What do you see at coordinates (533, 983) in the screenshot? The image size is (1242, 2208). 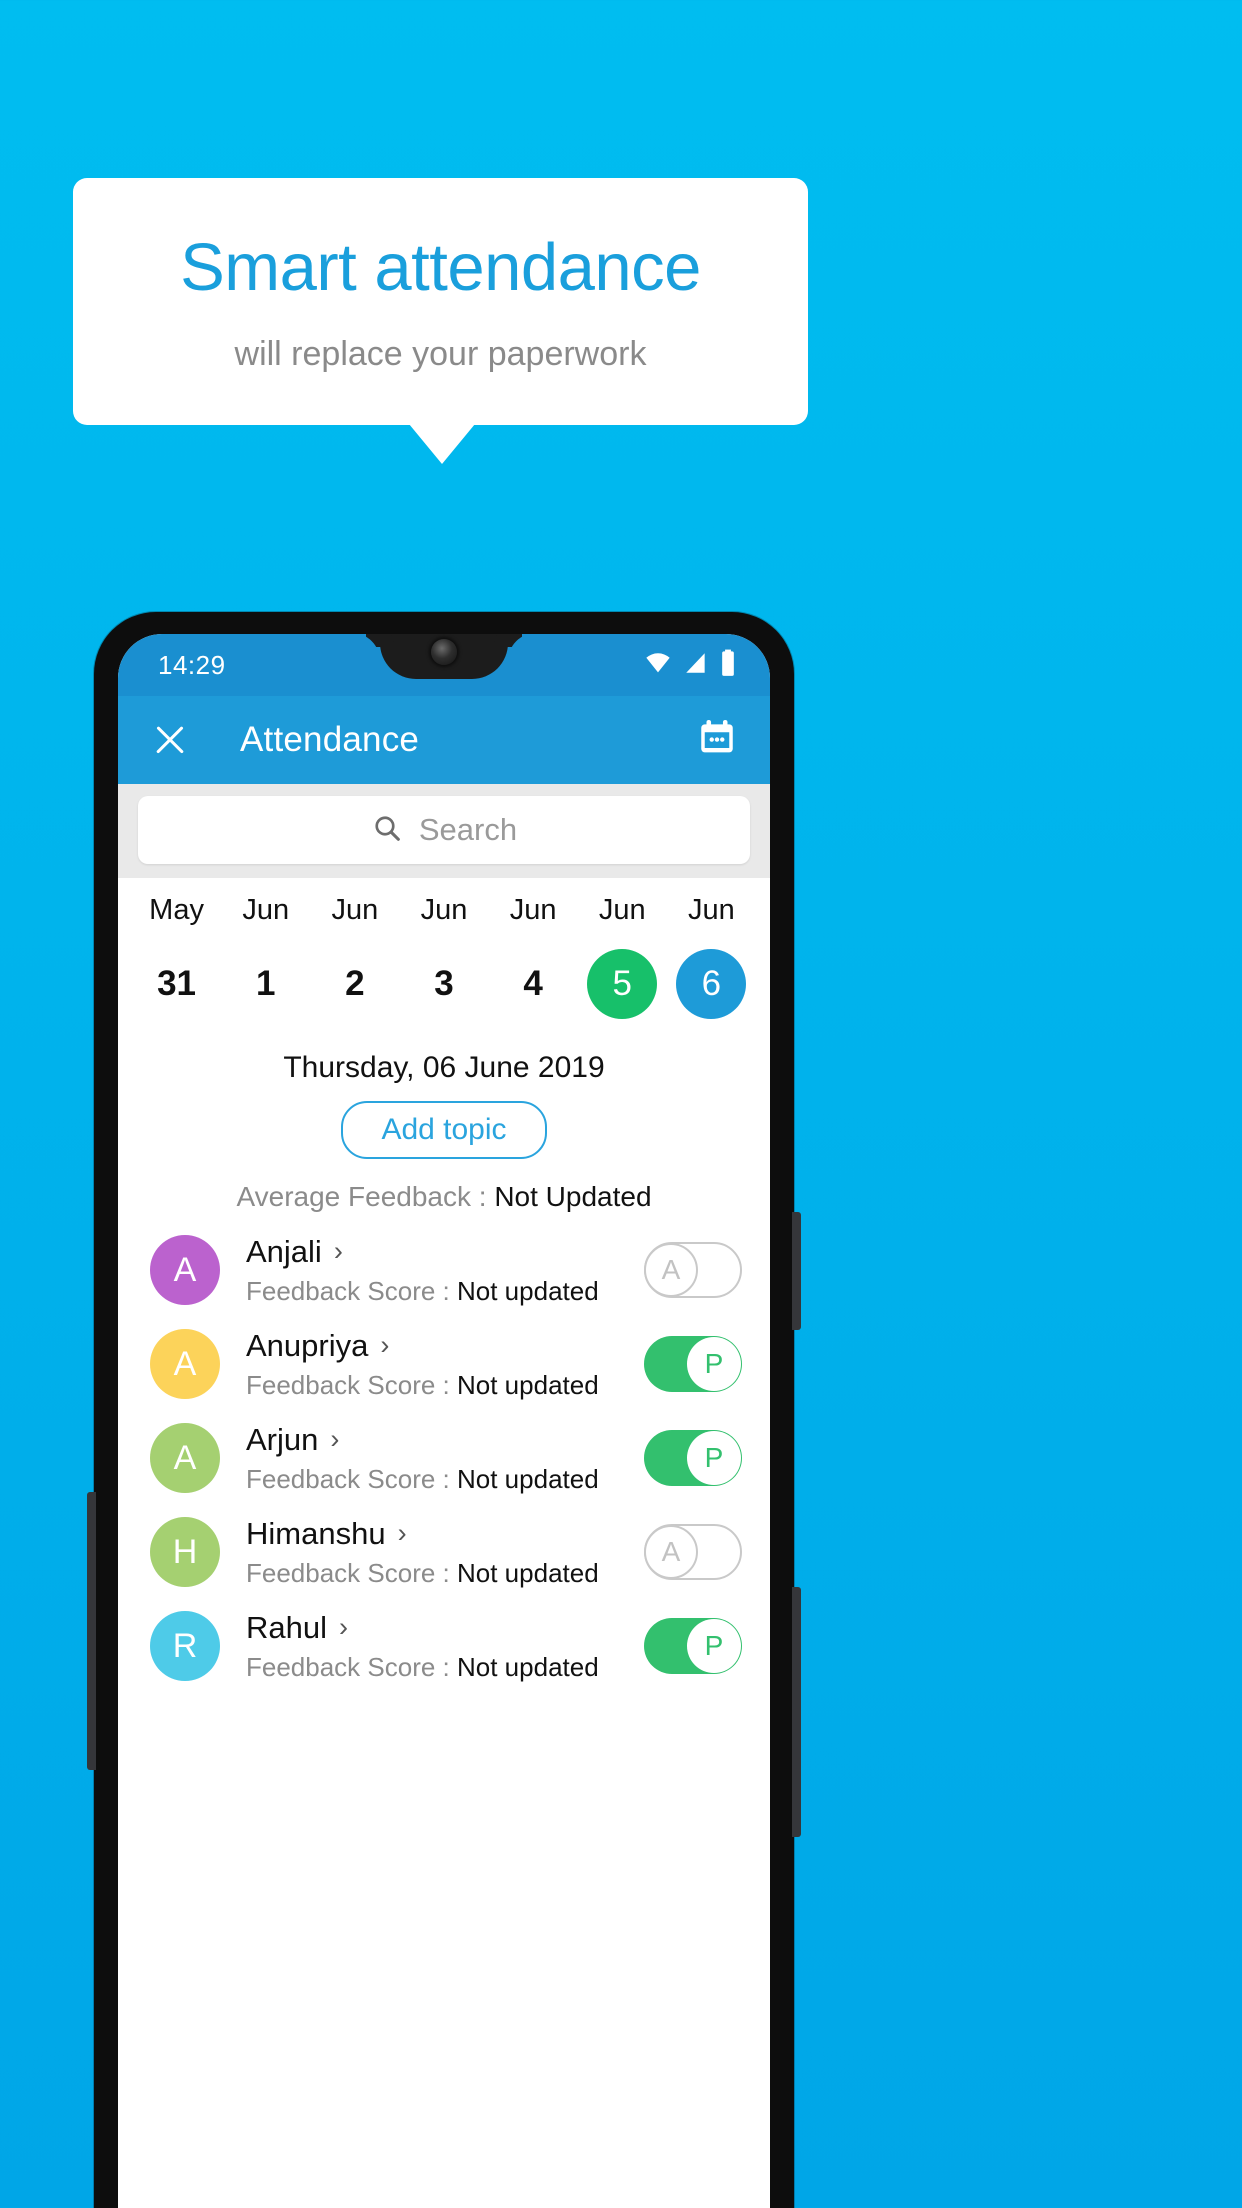 I see `date-day: 4` at bounding box center [533, 983].